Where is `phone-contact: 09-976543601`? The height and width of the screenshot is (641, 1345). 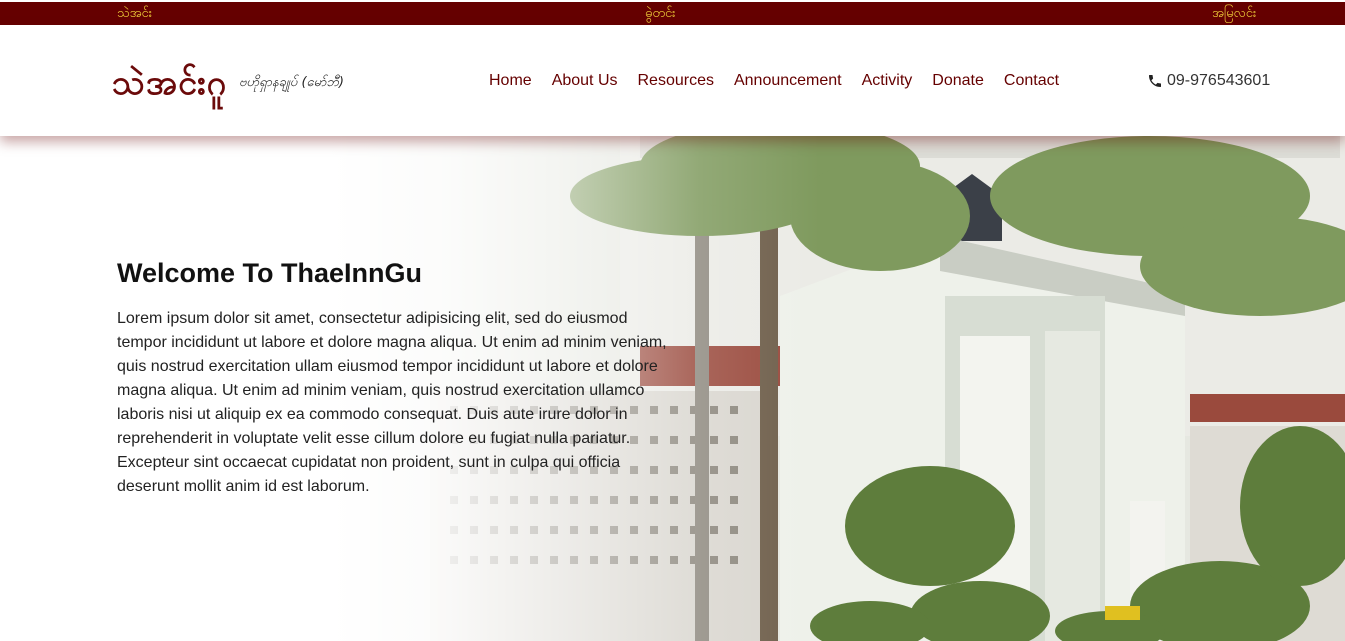 phone-contact: 09-976543601 is located at coordinates (1208, 81).